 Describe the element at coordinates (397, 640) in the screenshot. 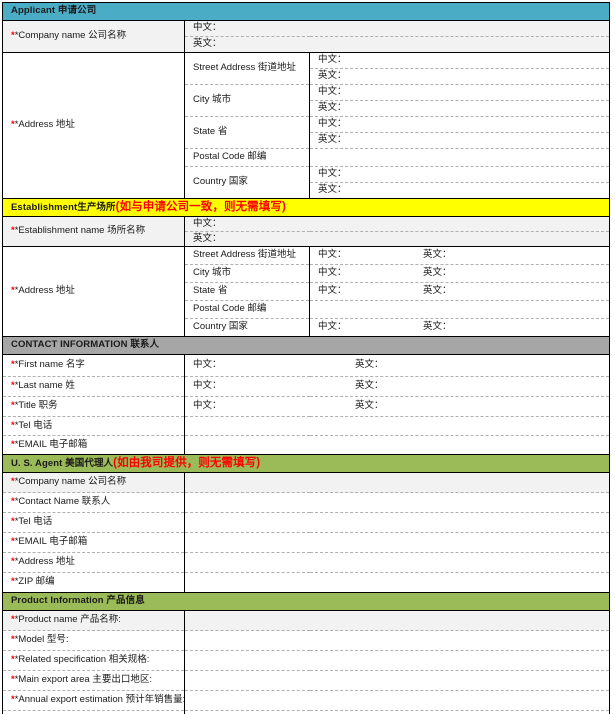

I see `input-product-model` at that location.